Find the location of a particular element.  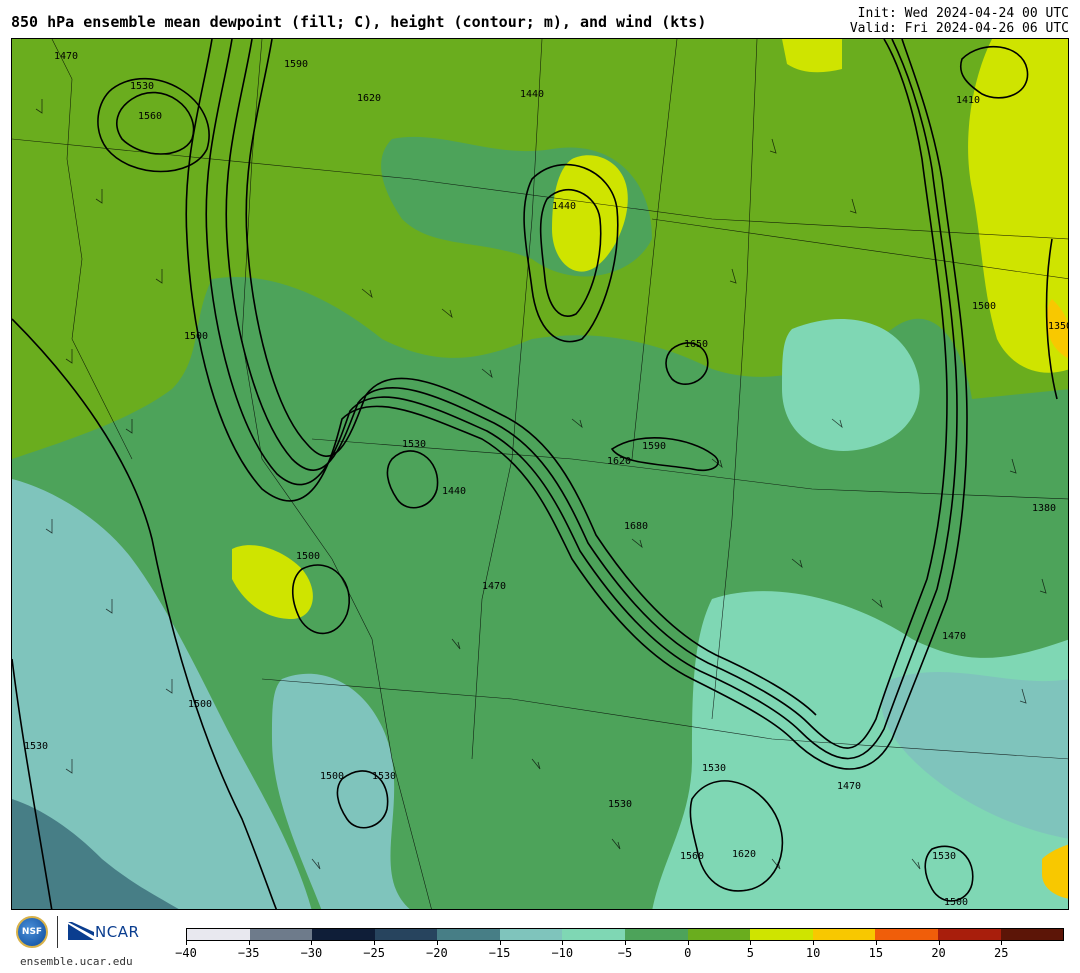

colorbar-tick-label: −35 is located at coordinates (248, 953).